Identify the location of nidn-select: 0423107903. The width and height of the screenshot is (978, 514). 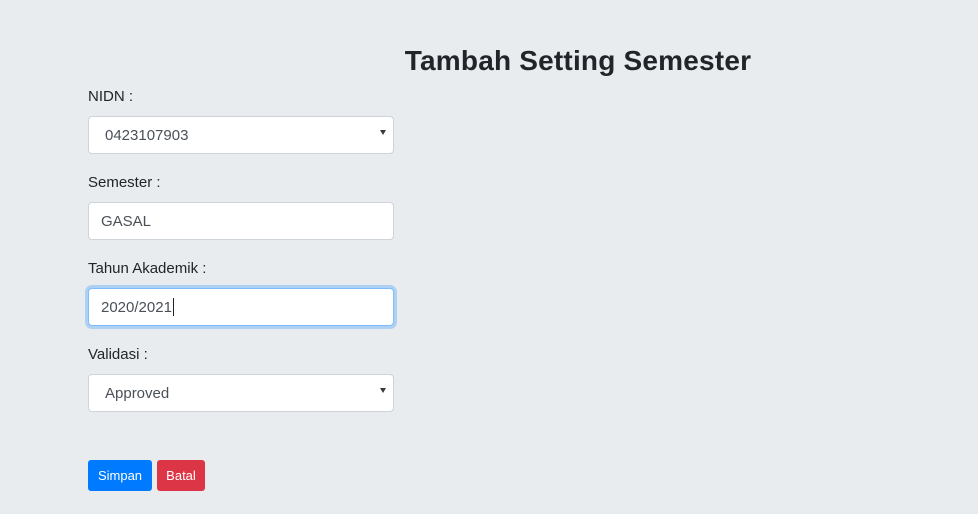
(241, 135).